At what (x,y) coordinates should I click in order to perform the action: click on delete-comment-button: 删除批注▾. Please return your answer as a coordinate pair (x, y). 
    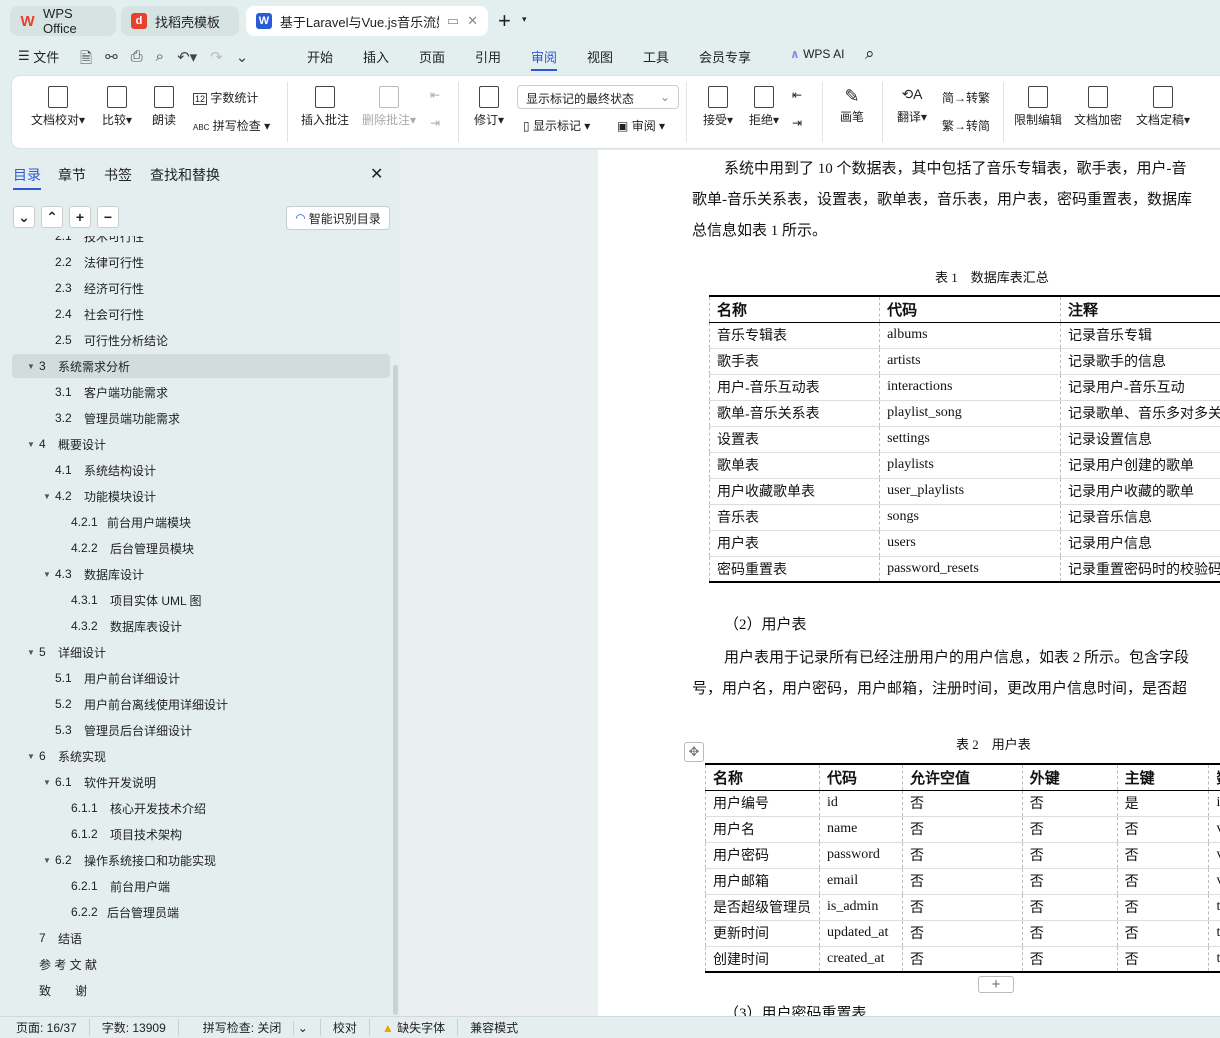
    Looking at the image, I should click on (389, 107).